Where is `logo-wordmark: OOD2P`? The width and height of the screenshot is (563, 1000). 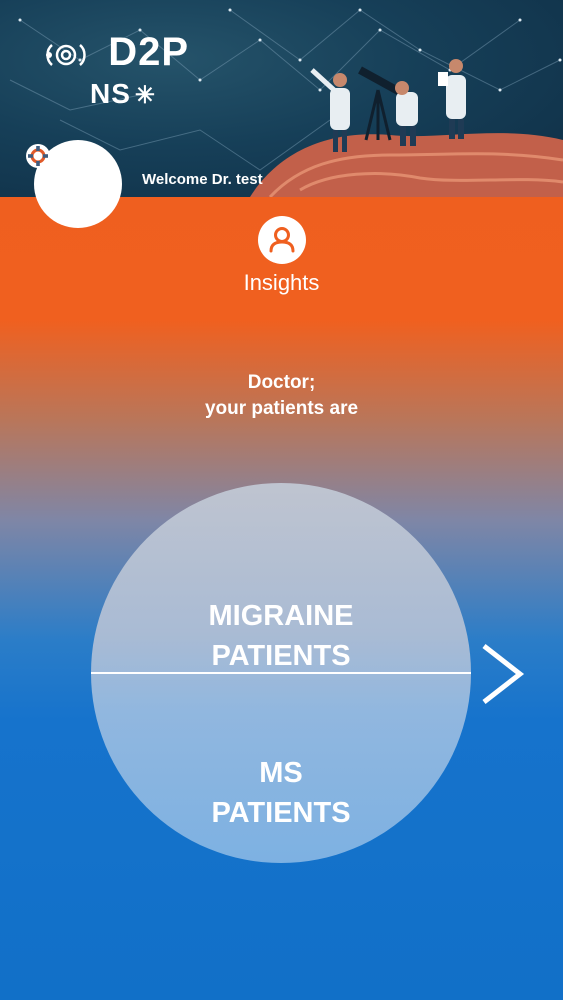
logo-wordmark: OOD2P is located at coordinates (116, 52).